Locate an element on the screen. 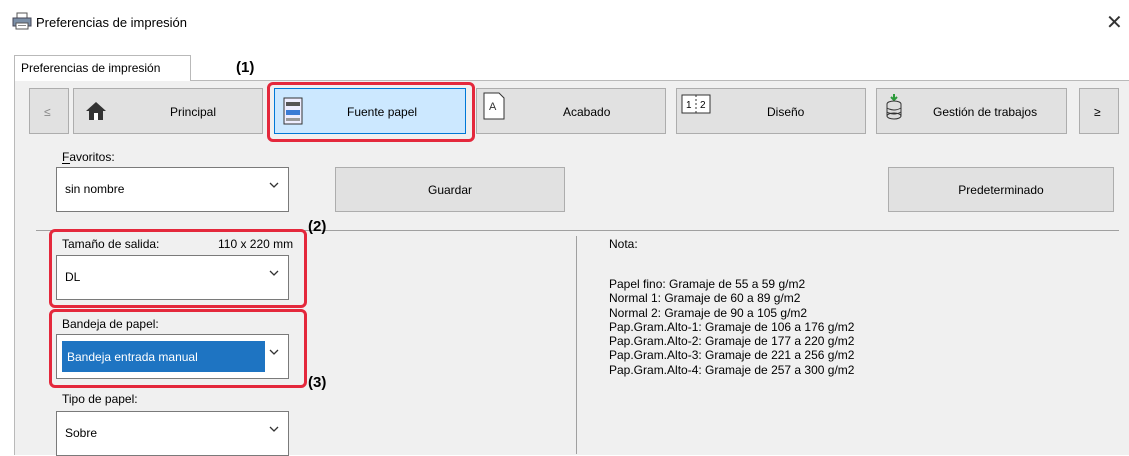 The height and width of the screenshot is (456, 1129). callout-2: (2) is located at coordinates (317, 226).